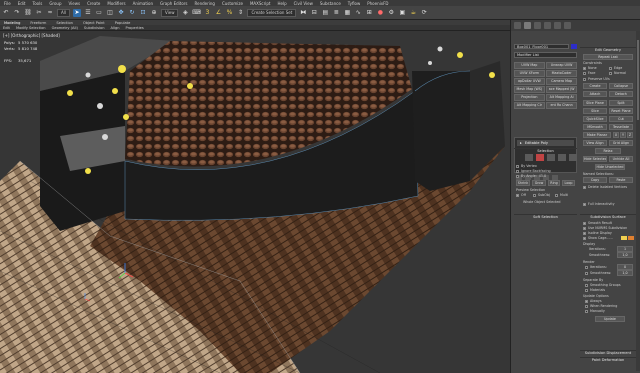 The width and height of the screenshot is (640, 373). I want to click on selection-rollout-header: Selection, so click(545, 150).